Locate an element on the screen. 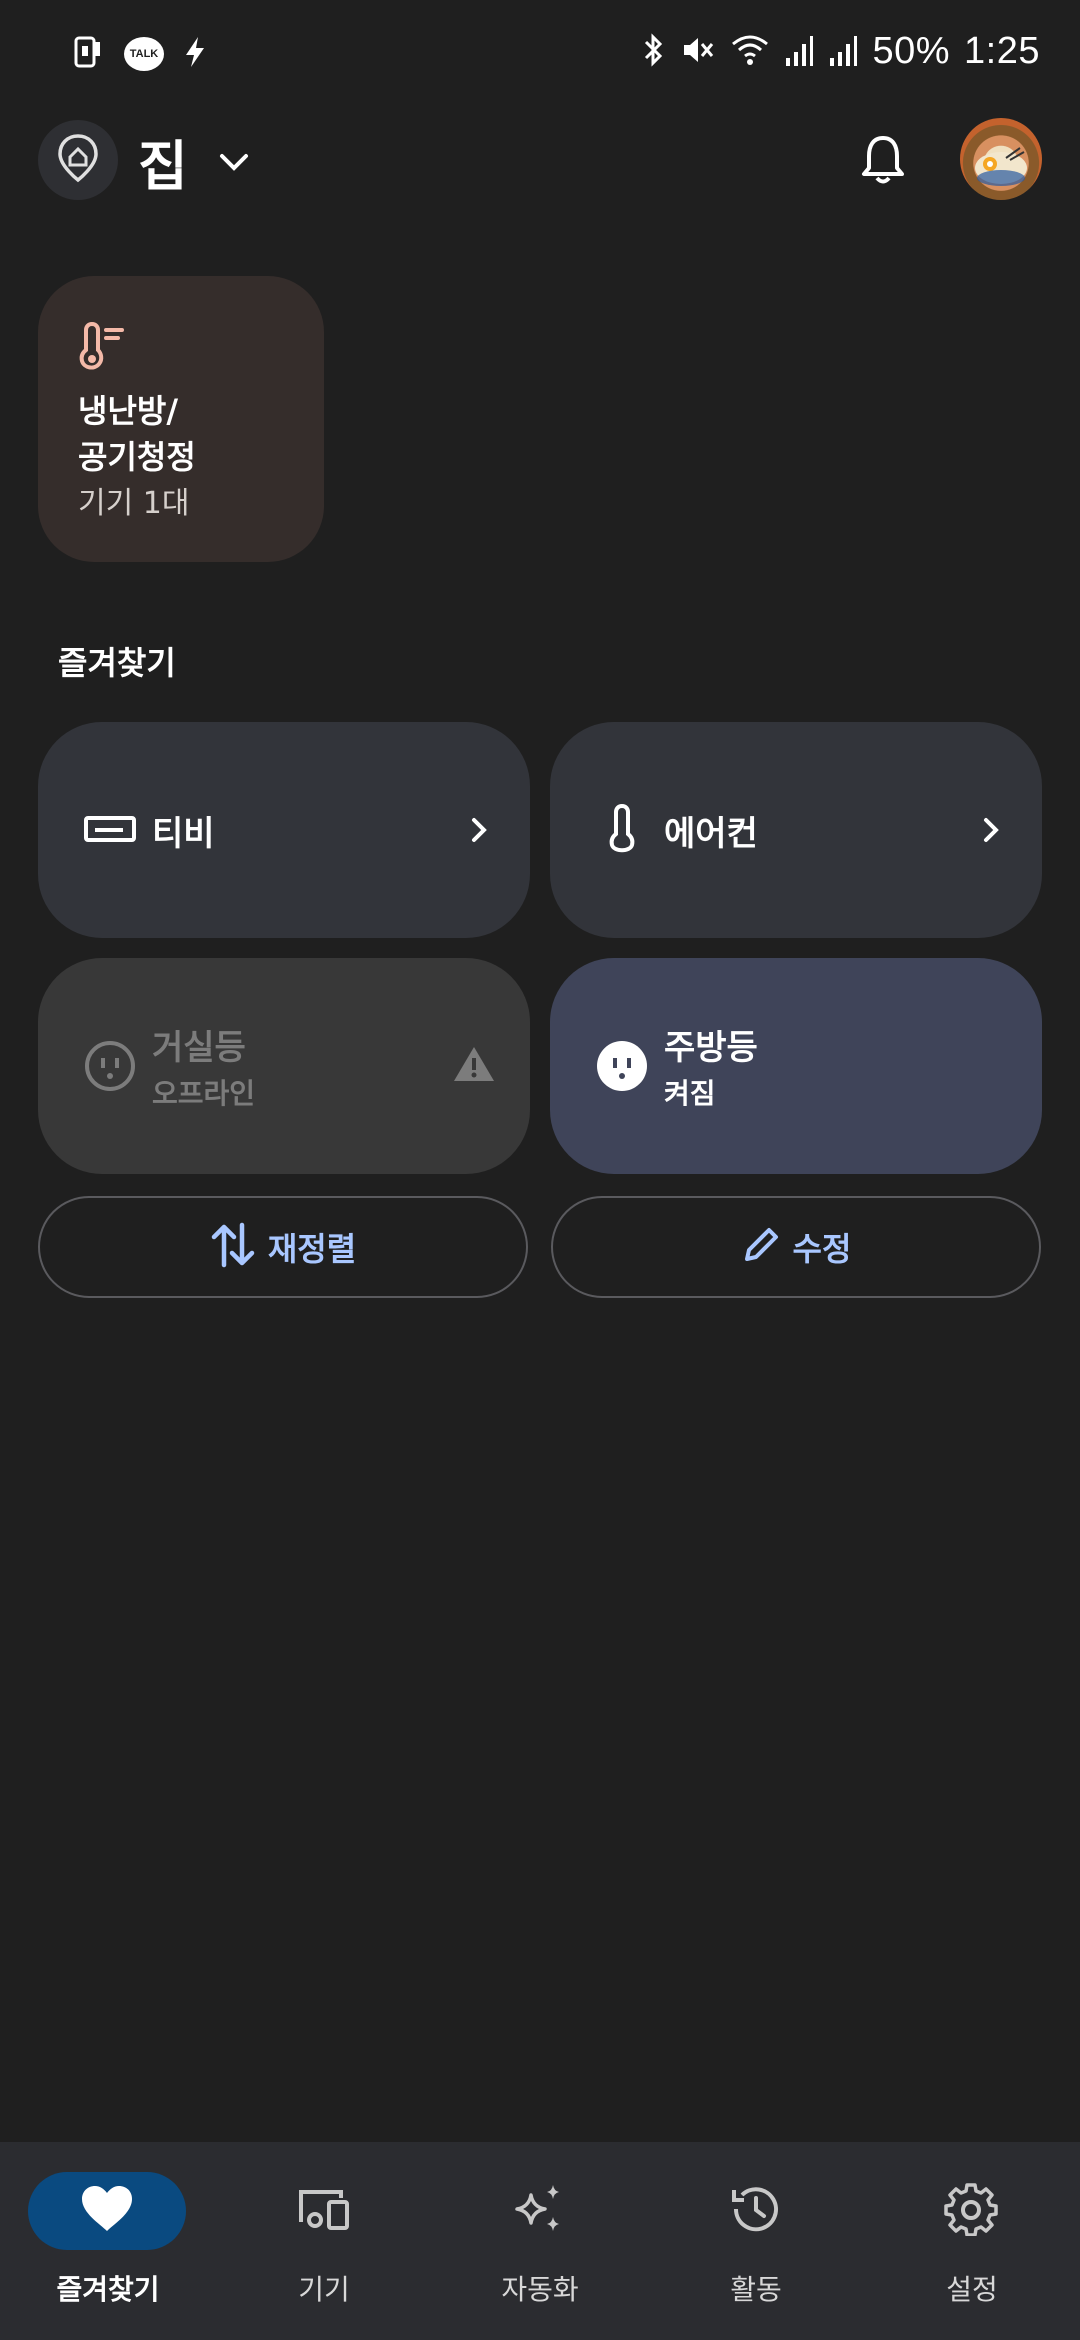 This screenshot has width=1080, height=2340. category-title-line1: 냉난방/ is located at coordinates (128, 411).